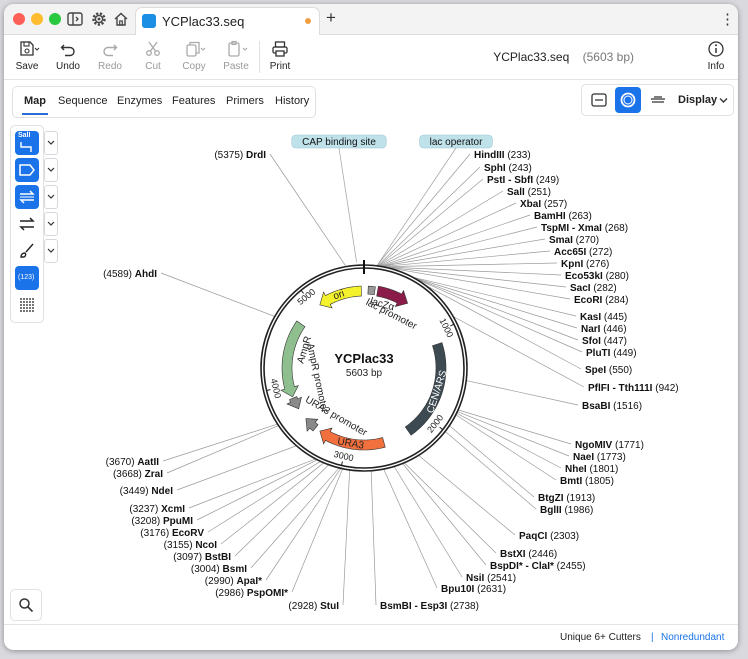 The width and height of the screenshot is (748, 659). Describe the element at coordinates (549, 536) in the screenshot. I see `enzyme-label: PaqCI (2303)` at that location.